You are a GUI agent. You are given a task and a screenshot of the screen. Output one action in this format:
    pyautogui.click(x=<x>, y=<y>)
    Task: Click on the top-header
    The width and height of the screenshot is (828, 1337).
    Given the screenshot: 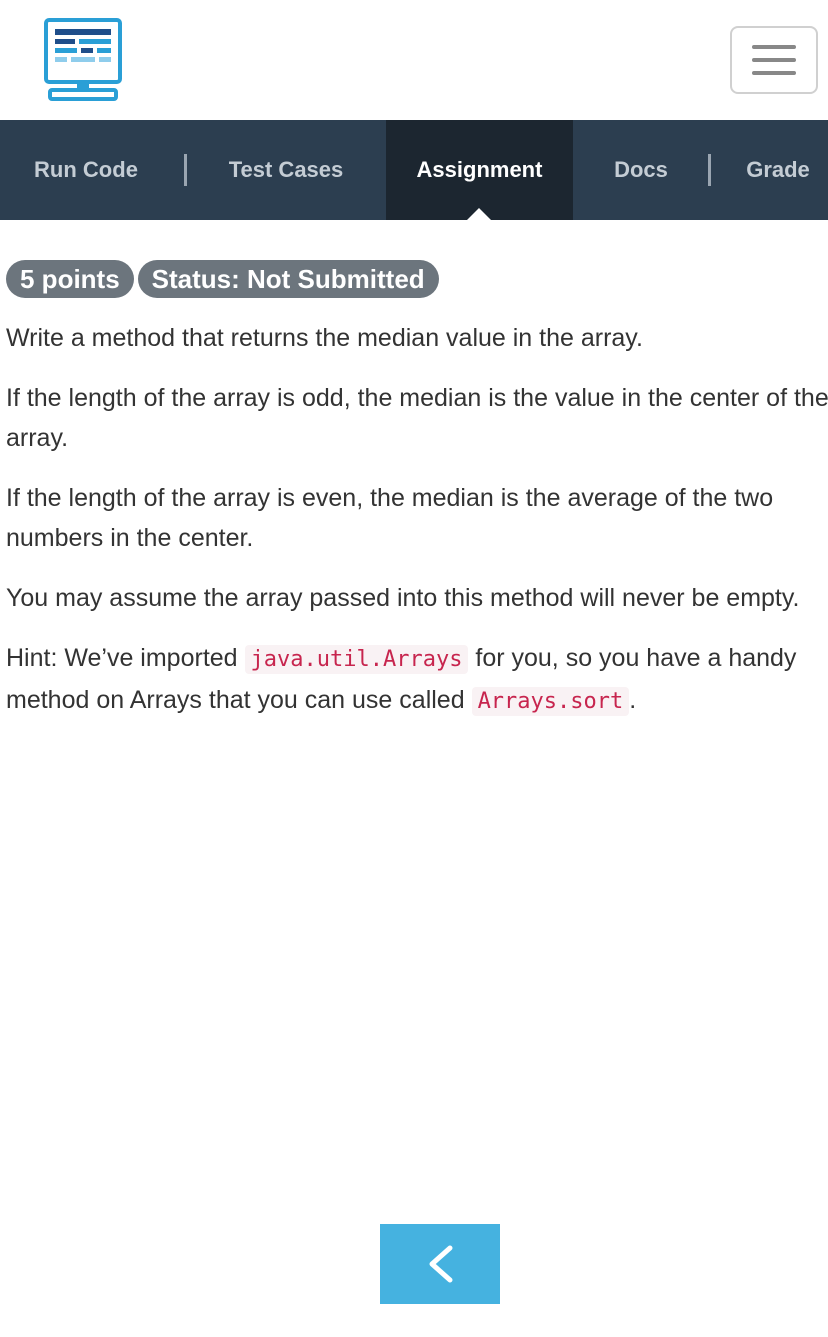 What is the action you would take?
    pyautogui.click(x=414, y=60)
    